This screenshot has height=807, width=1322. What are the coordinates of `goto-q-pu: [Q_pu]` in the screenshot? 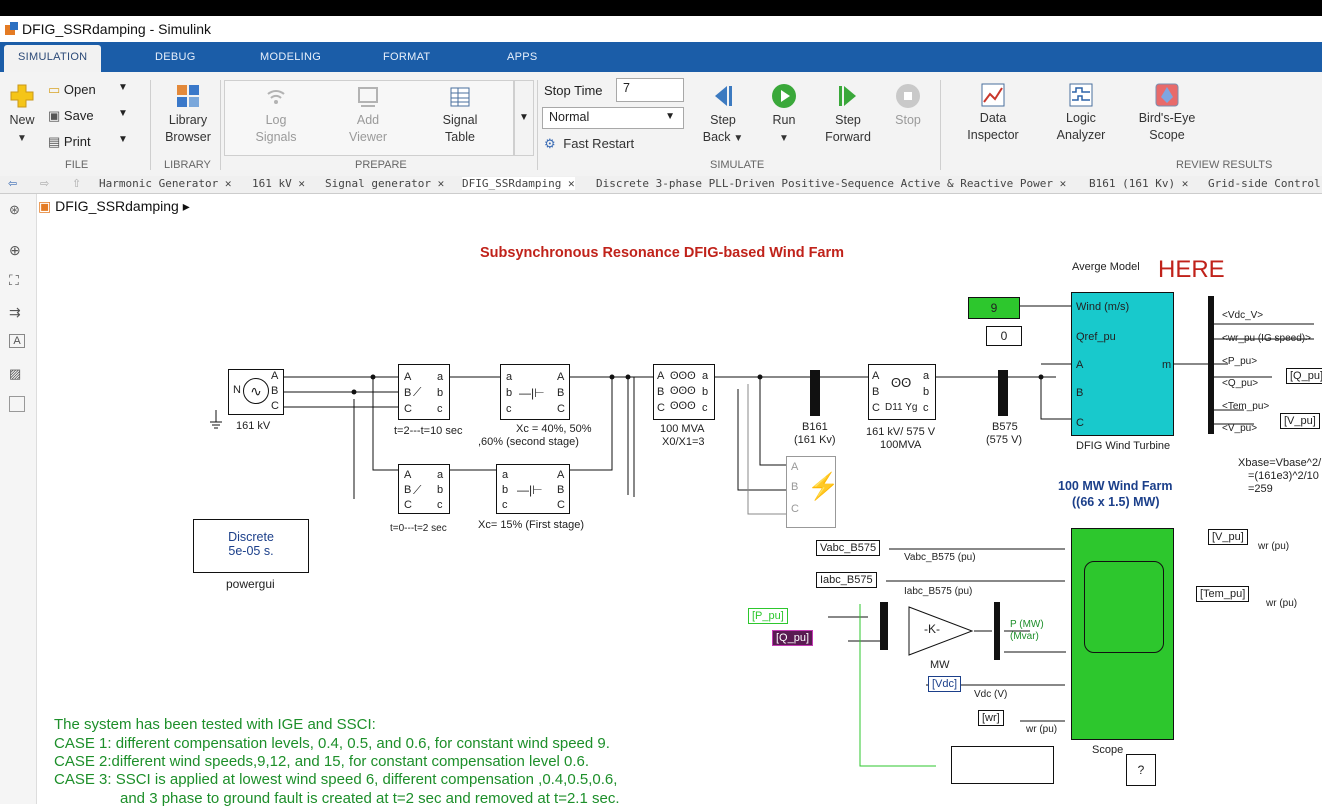 It's located at (1304, 376).